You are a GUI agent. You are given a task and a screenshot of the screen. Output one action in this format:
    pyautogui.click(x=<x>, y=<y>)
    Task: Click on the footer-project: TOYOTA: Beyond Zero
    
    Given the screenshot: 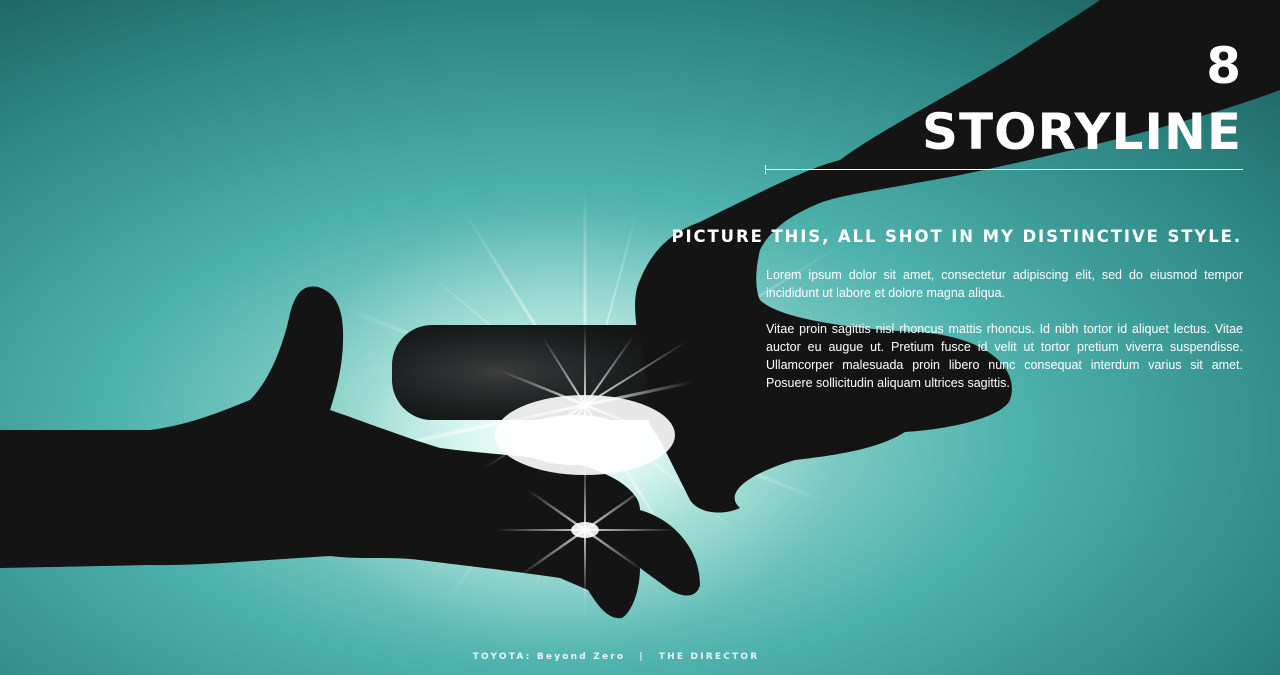 What is the action you would take?
    pyautogui.click(x=549, y=657)
    